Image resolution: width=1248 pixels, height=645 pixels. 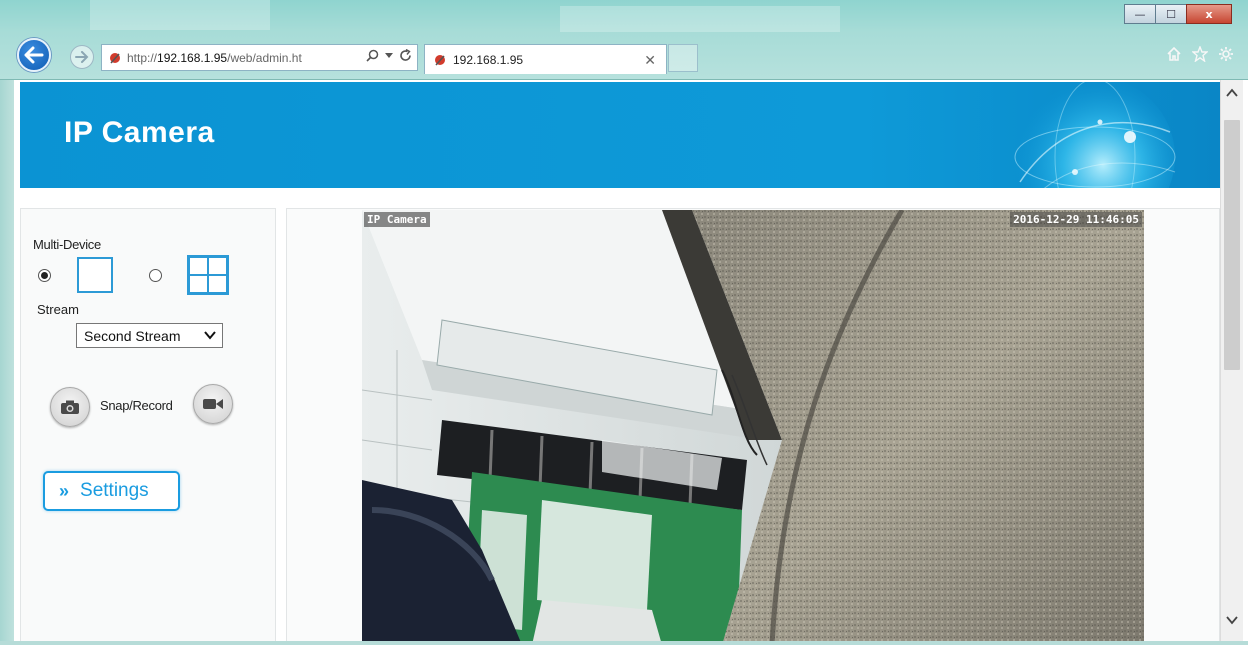 I want to click on star-icon, so click(x=1200, y=54).